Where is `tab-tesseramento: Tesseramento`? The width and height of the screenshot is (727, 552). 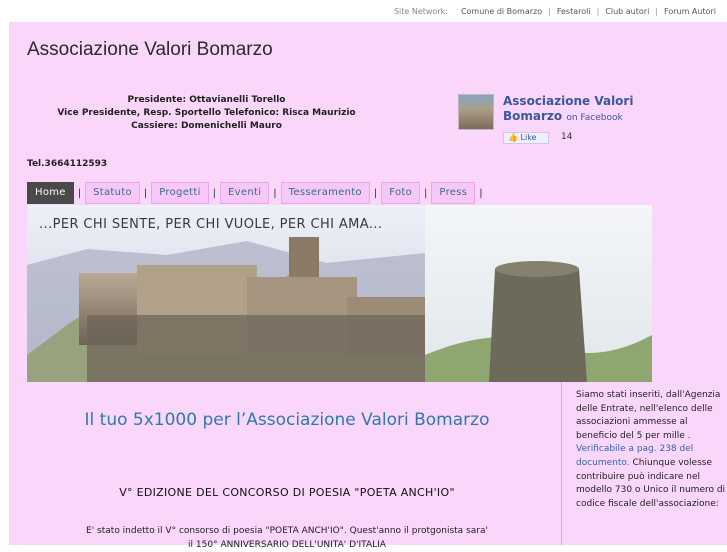 tab-tesseramento: Tesseramento is located at coordinates (325, 193).